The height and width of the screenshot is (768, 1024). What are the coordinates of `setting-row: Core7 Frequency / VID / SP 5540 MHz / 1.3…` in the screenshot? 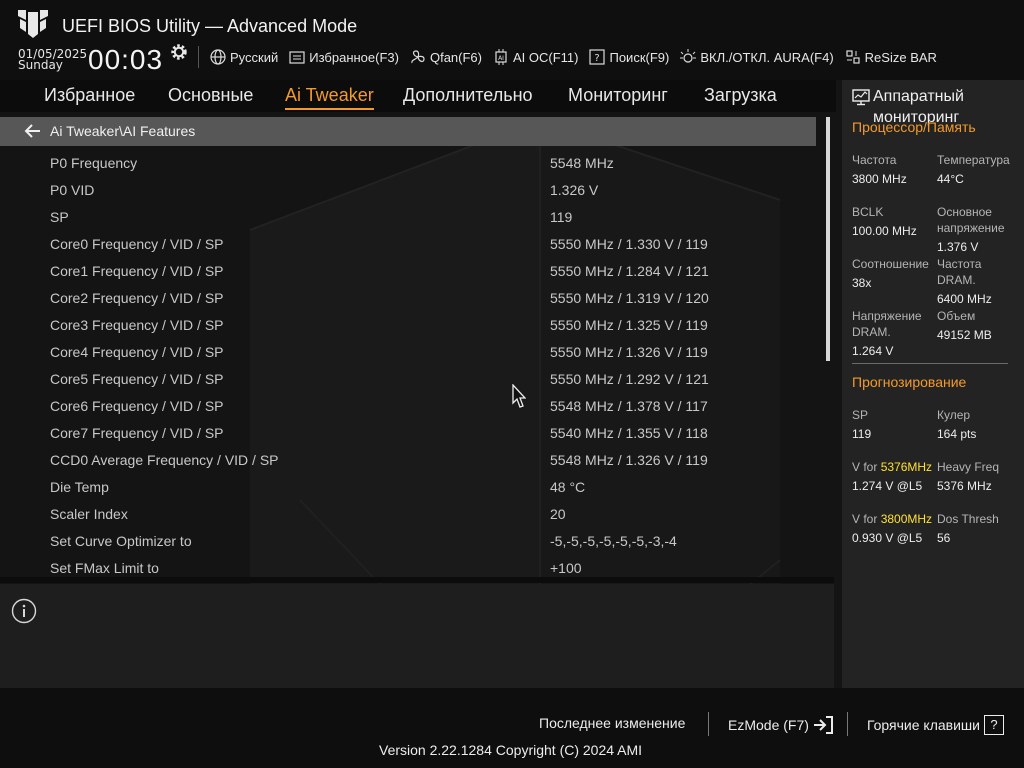 It's located at (408, 432).